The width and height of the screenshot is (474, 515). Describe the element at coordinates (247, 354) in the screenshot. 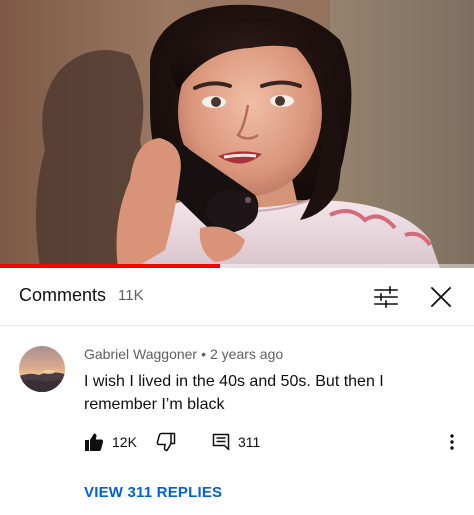

I see `comment-time: 2 years ago` at that location.